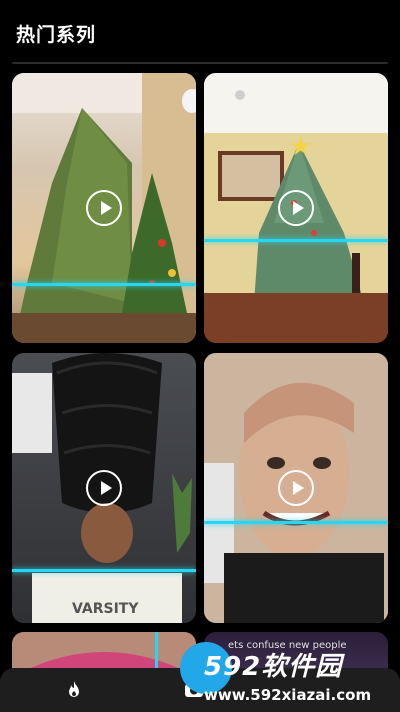 The width and height of the screenshot is (400, 712). I want to click on watermark-url: www.592xiazai.com, so click(288, 695).